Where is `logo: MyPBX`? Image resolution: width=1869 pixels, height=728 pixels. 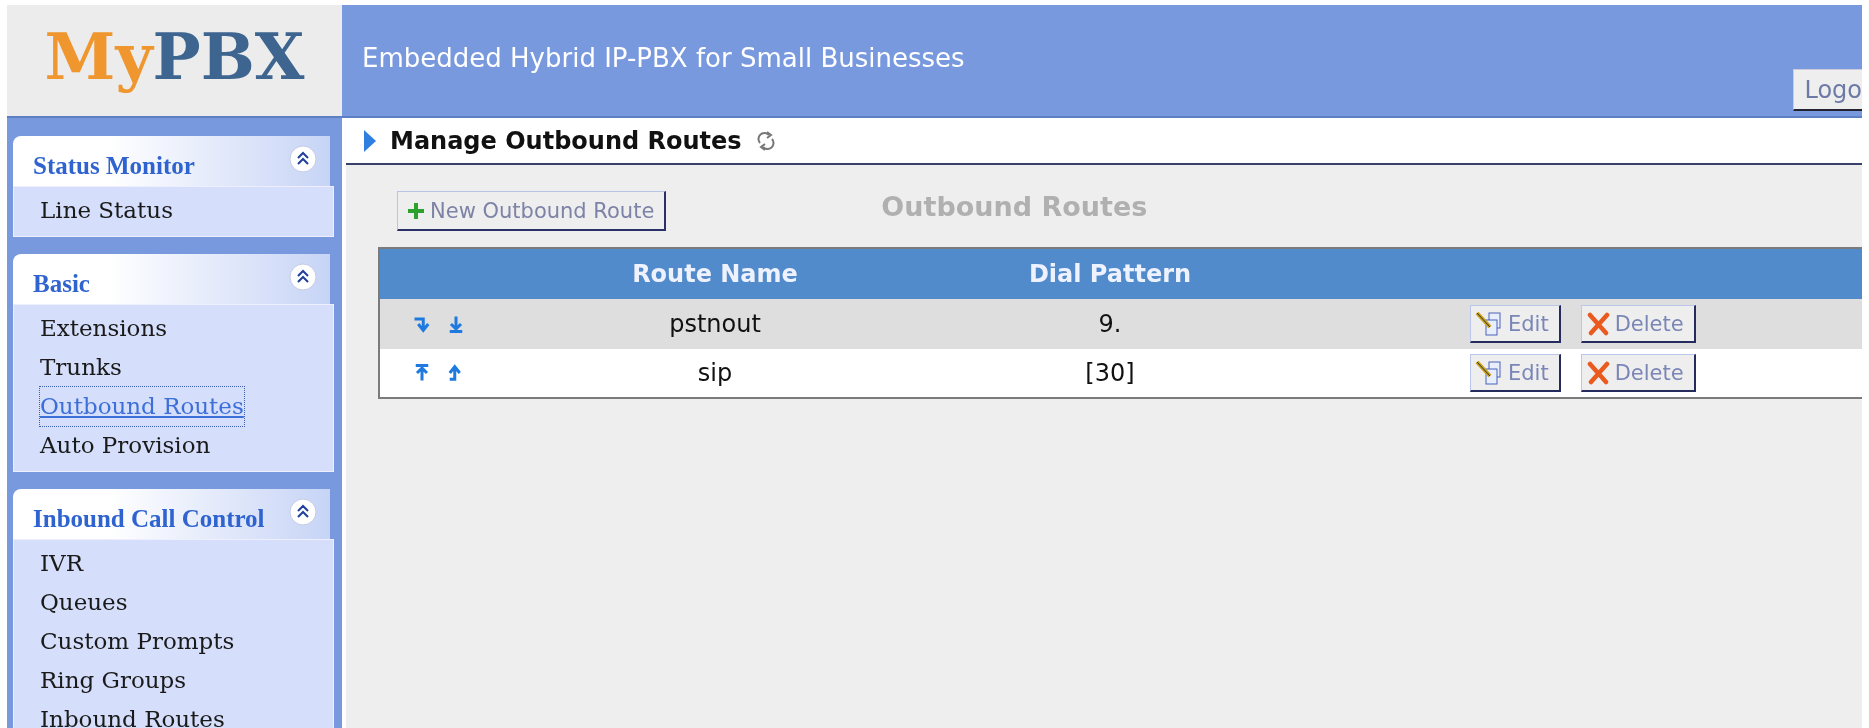
logo: MyPBX is located at coordinates (174, 60).